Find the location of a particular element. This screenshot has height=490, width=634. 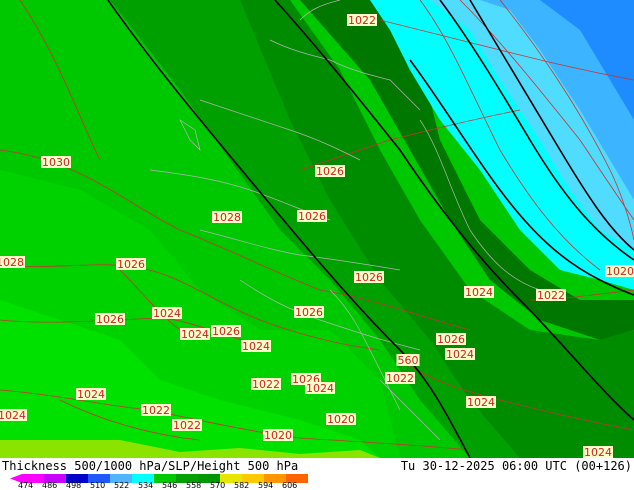

pressure-label-text: 560 is located at coordinates (408, 360).